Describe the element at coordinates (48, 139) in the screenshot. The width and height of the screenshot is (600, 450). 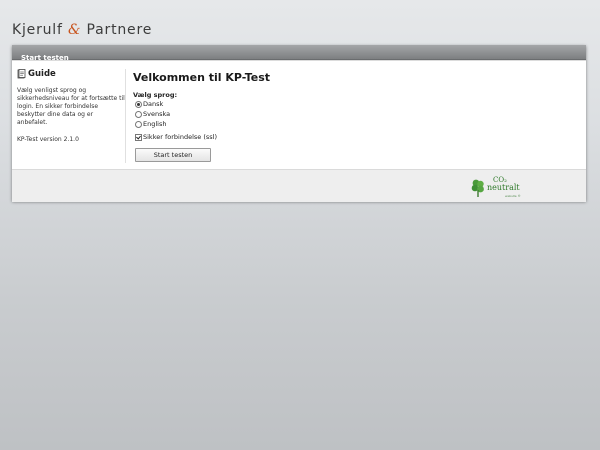
I see `version-text: KP-Test version 2.1.0` at that location.